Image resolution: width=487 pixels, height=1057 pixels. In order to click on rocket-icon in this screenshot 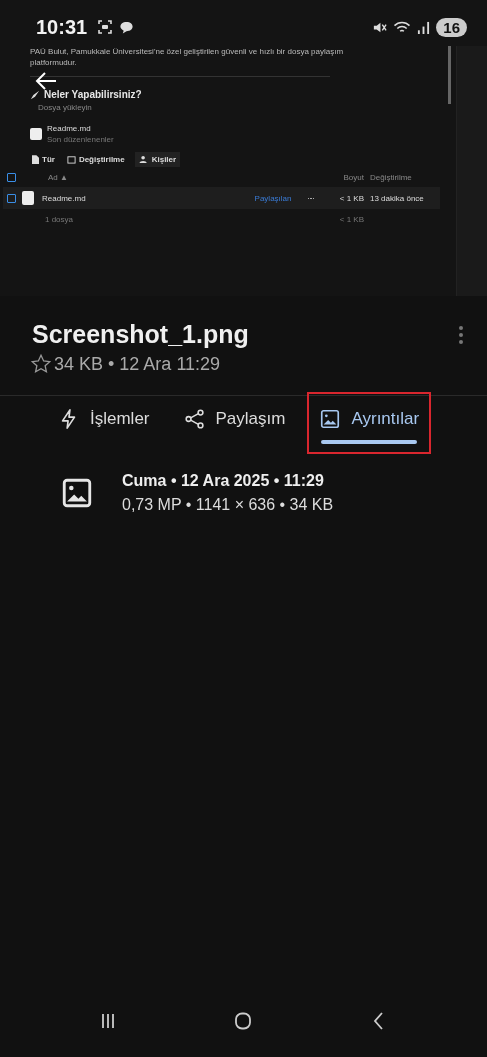, I will do `click(35, 94)`.